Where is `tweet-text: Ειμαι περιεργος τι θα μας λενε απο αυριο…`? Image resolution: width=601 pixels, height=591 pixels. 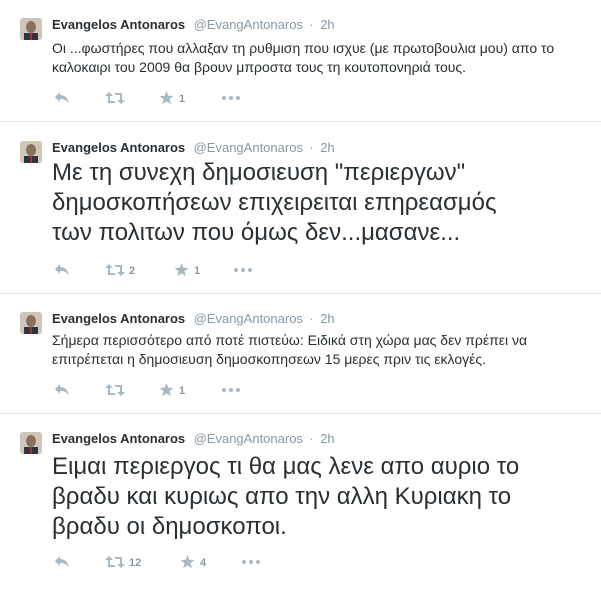
tweet-text: Ειμαι περιεργος τι θα μας λενε απο αυριο… is located at coordinates (286, 496).